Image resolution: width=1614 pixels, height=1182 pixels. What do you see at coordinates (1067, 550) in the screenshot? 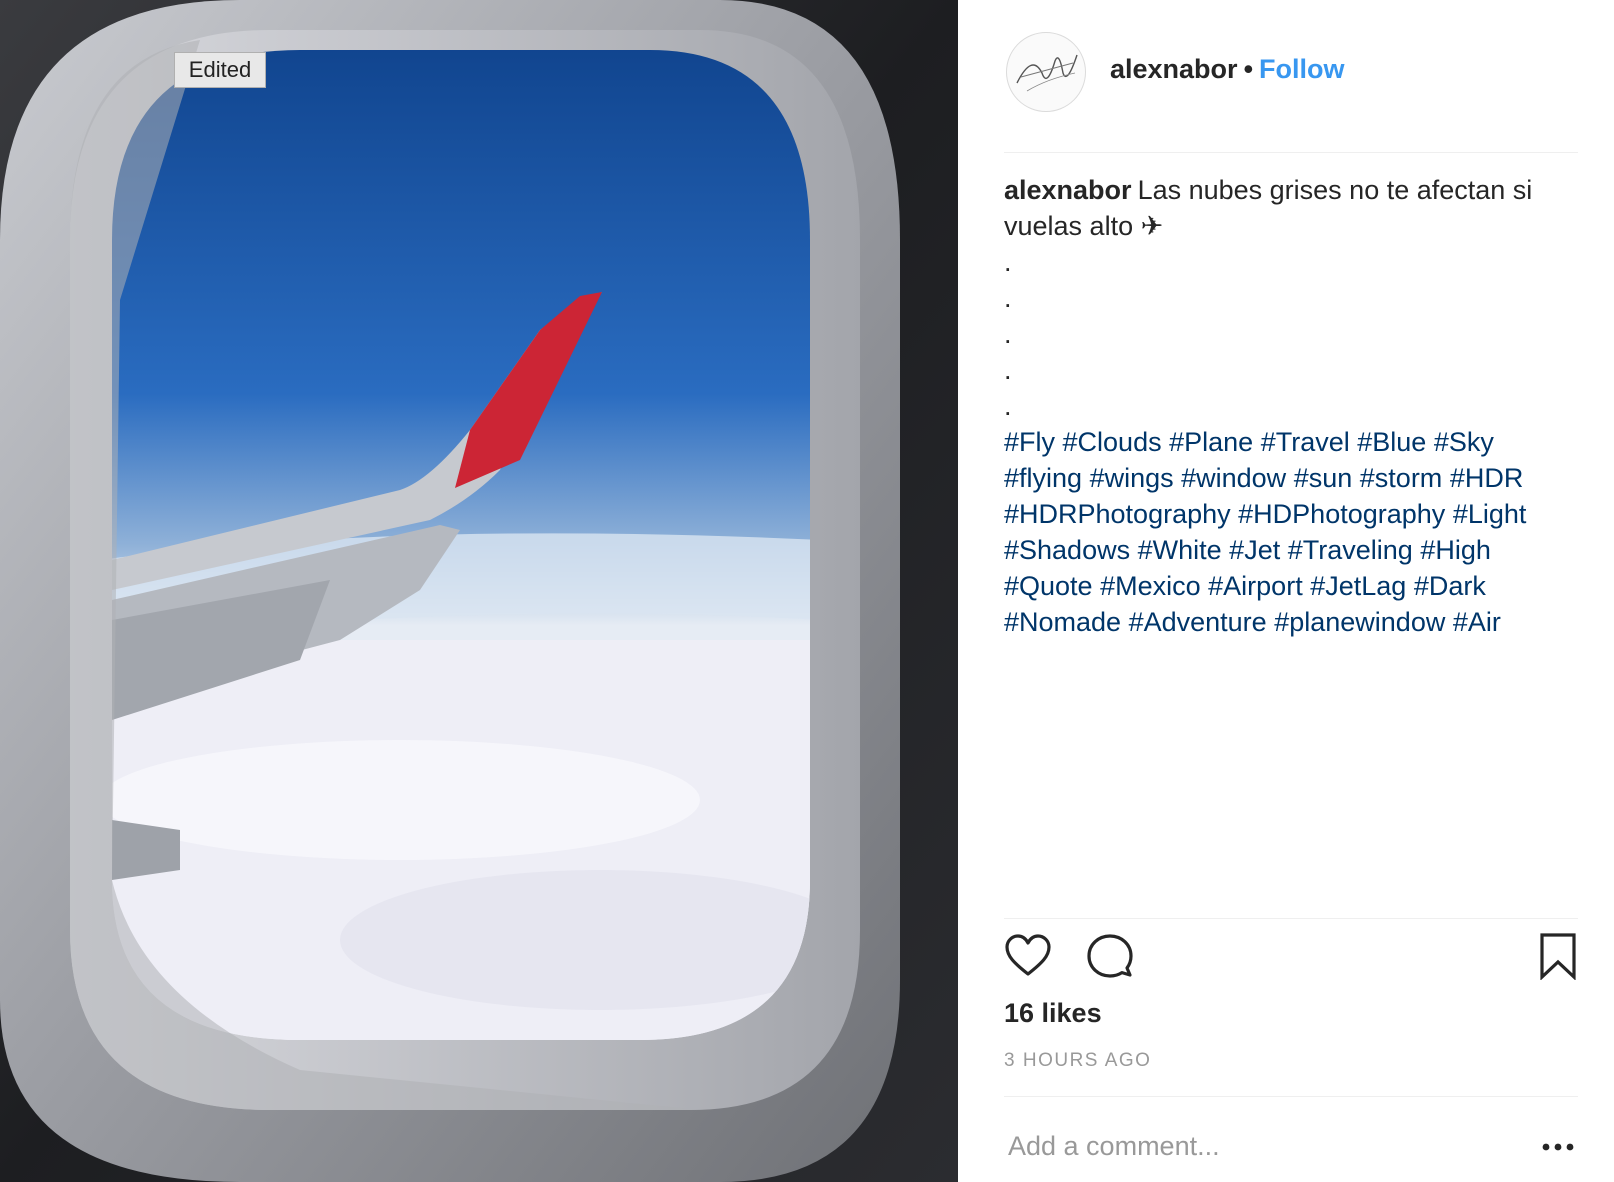
I see `hashtag-link: #Shadows` at bounding box center [1067, 550].